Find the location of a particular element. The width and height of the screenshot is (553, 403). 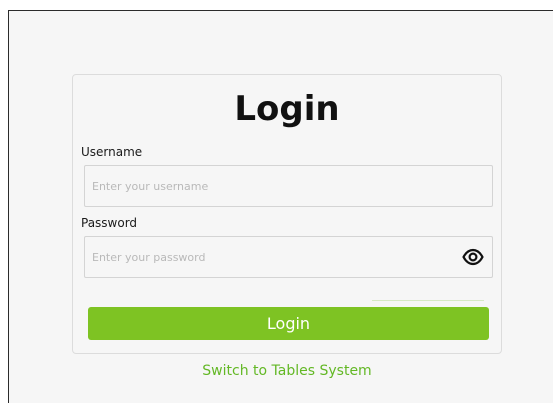

password-label: Password is located at coordinates (109, 223).